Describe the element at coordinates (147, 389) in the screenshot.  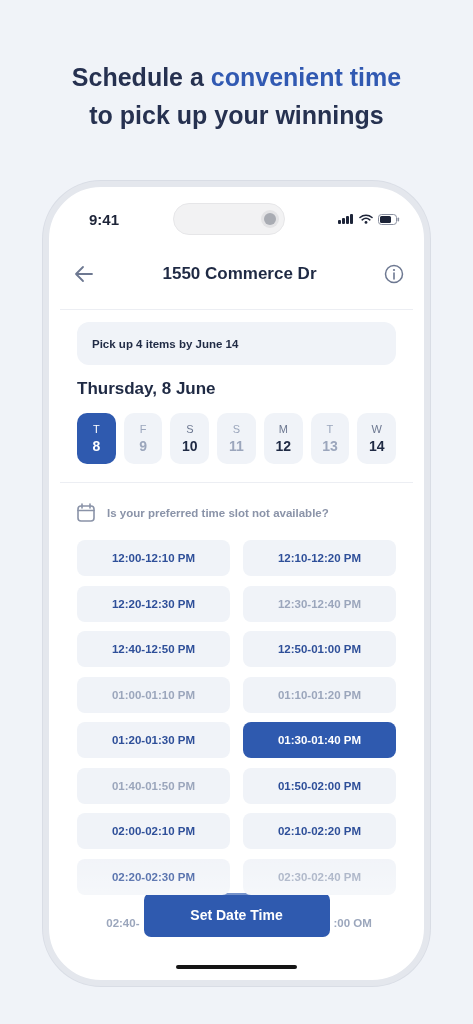
I see `date-heading: Thursday, 8 June` at that location.